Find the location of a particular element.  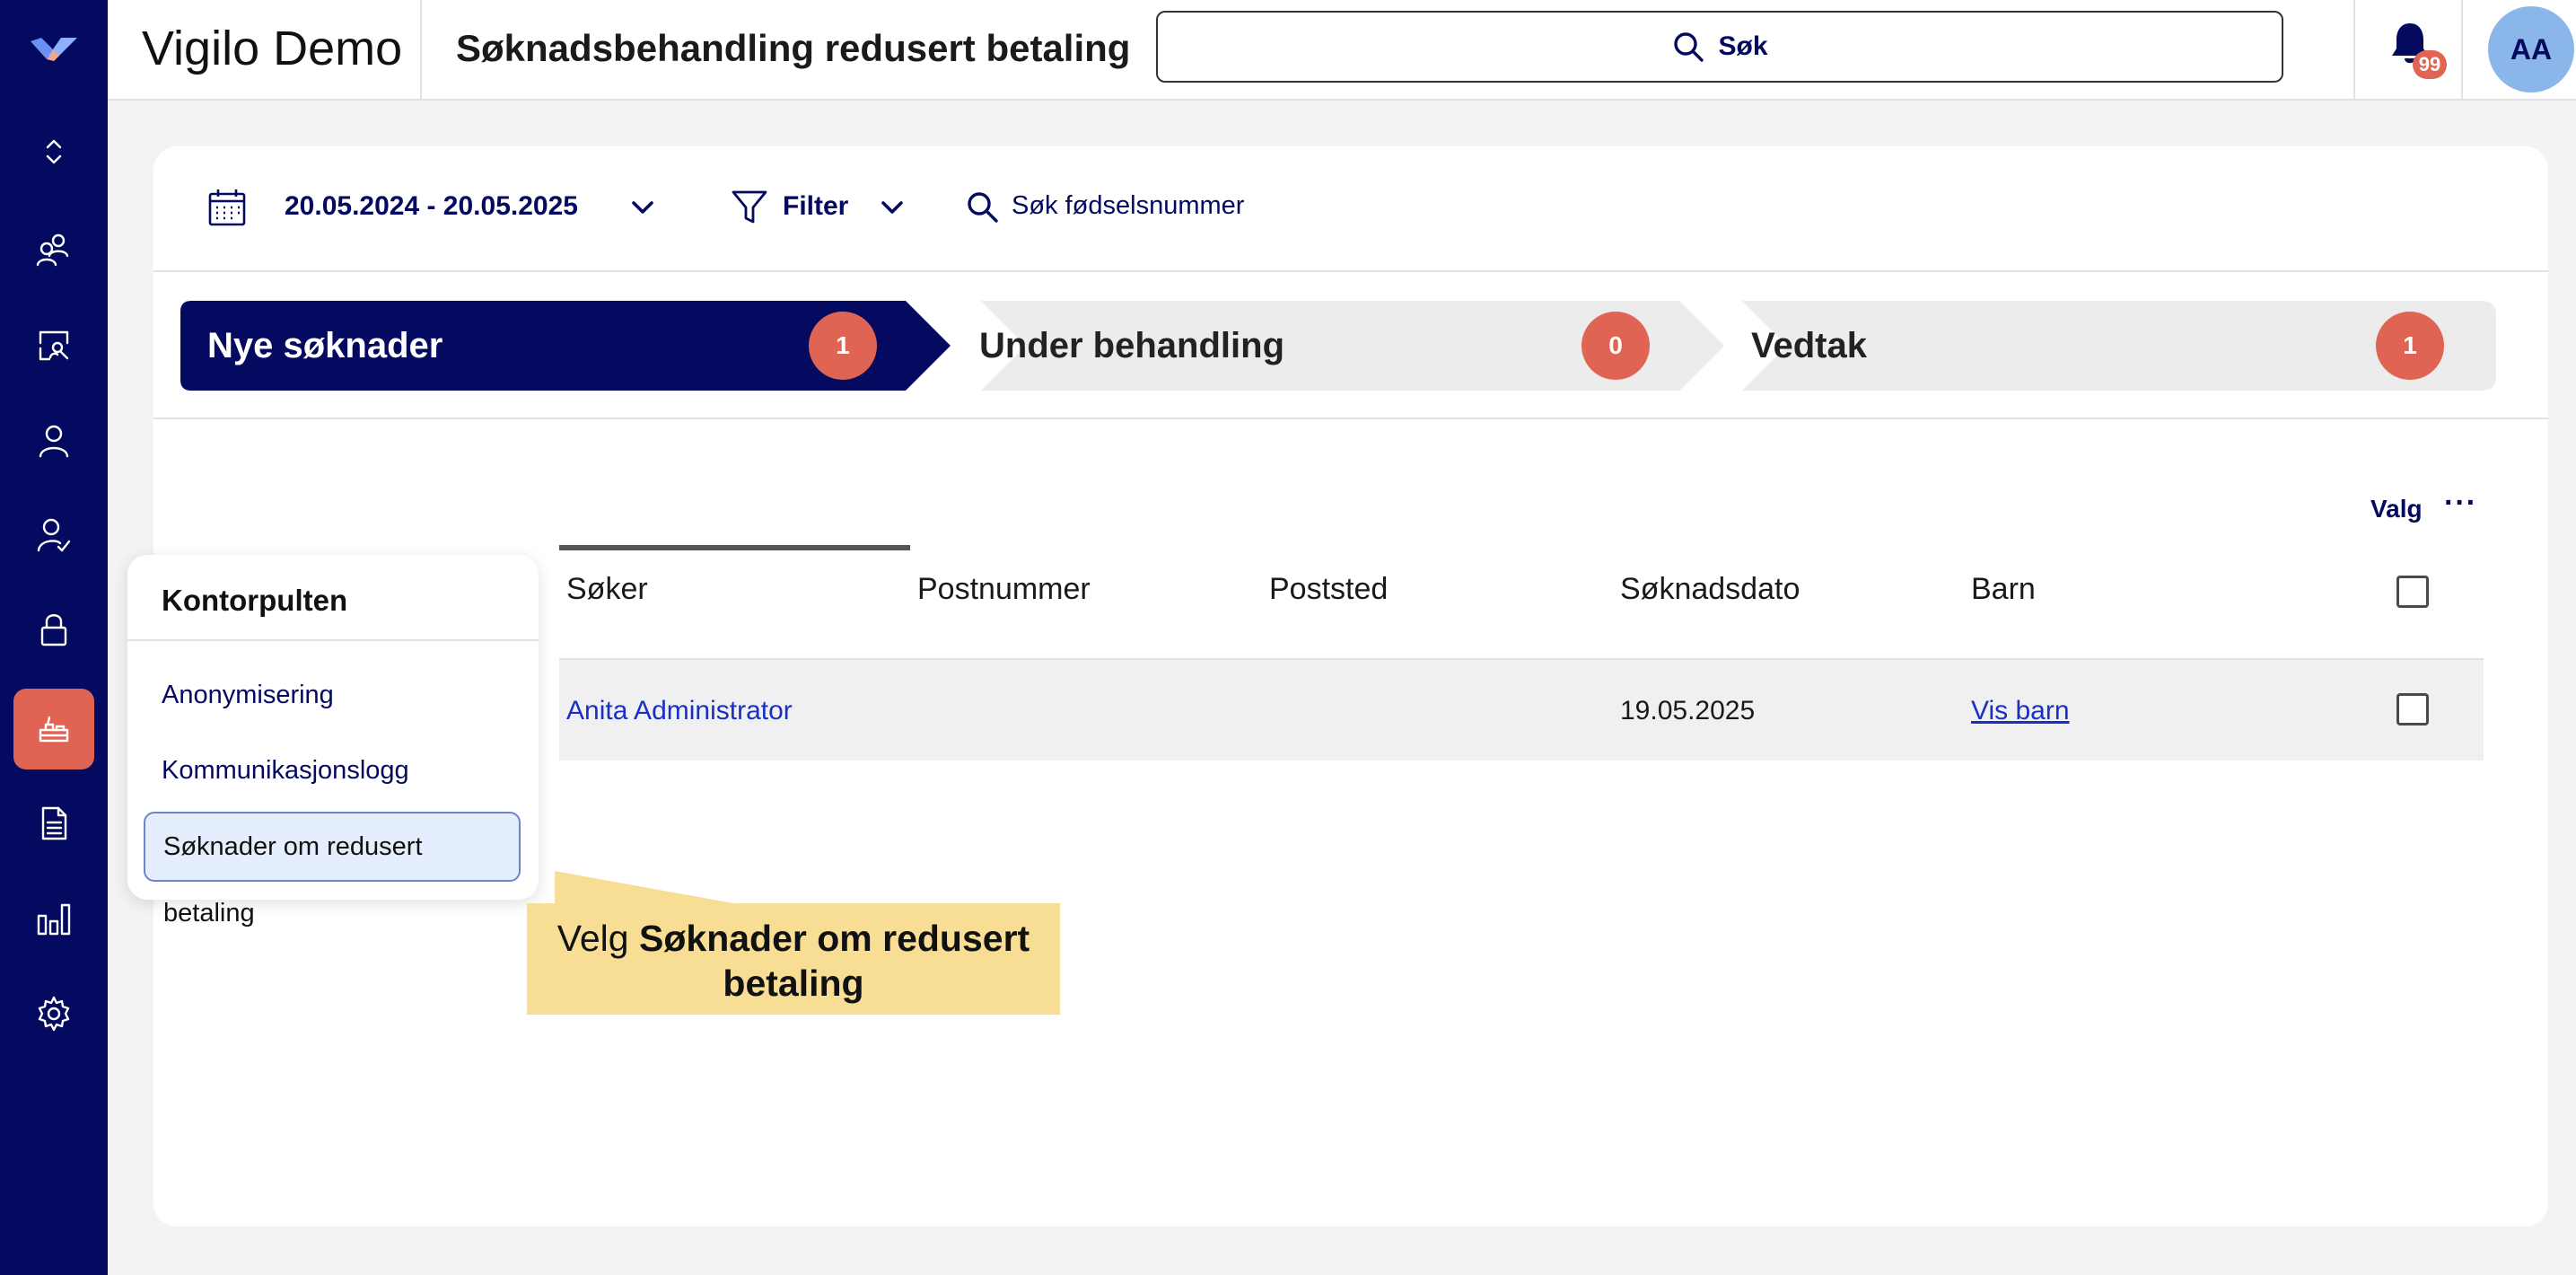

sidebar-collapse-button is located at coordinates (53, 155).